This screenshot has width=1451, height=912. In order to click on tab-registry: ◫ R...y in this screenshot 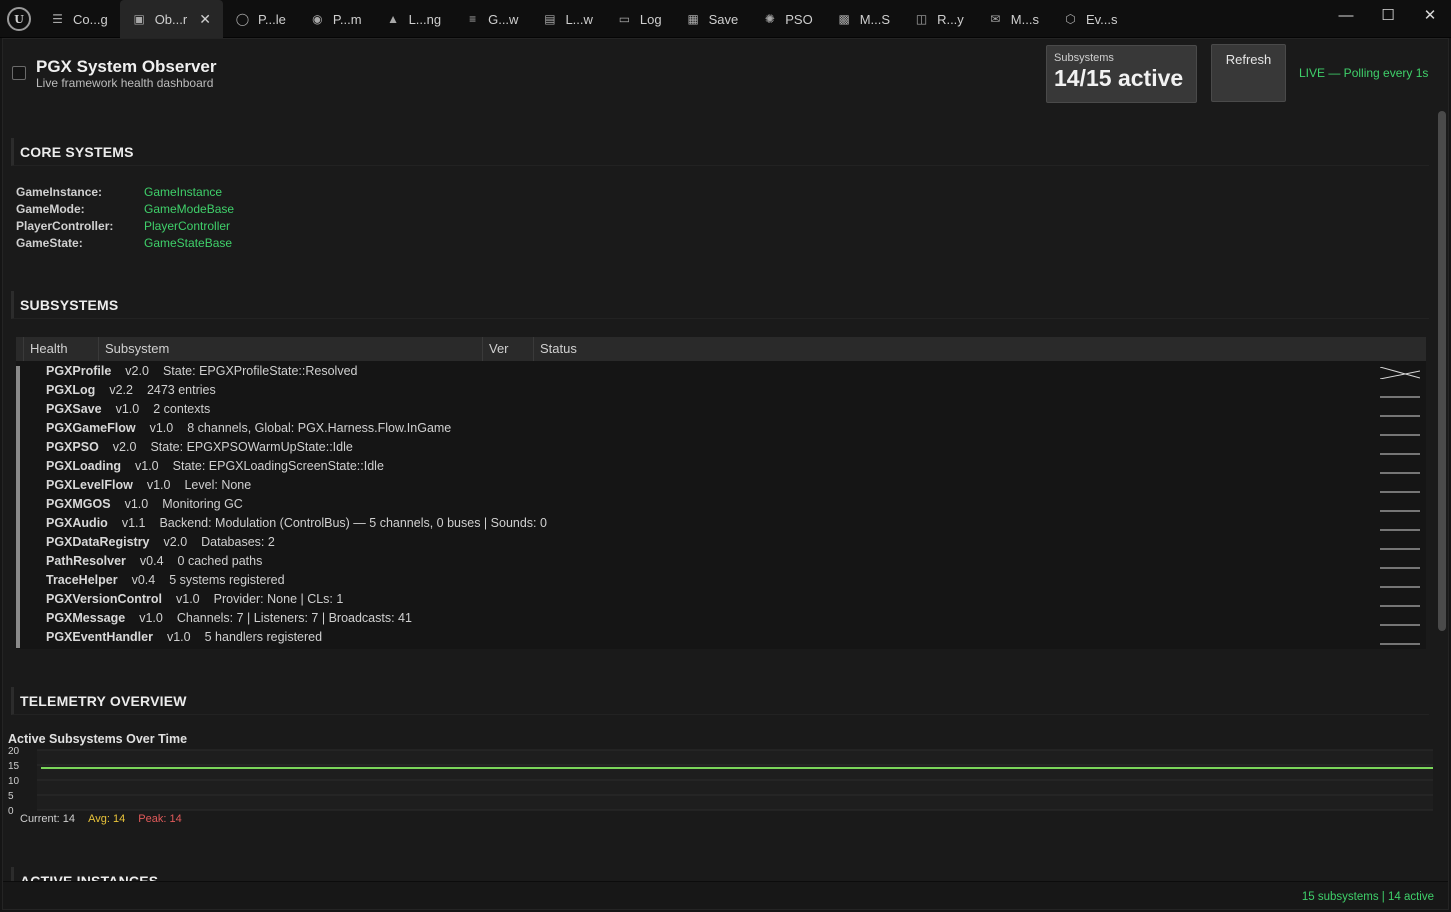, I will do `click(939, 19)`.